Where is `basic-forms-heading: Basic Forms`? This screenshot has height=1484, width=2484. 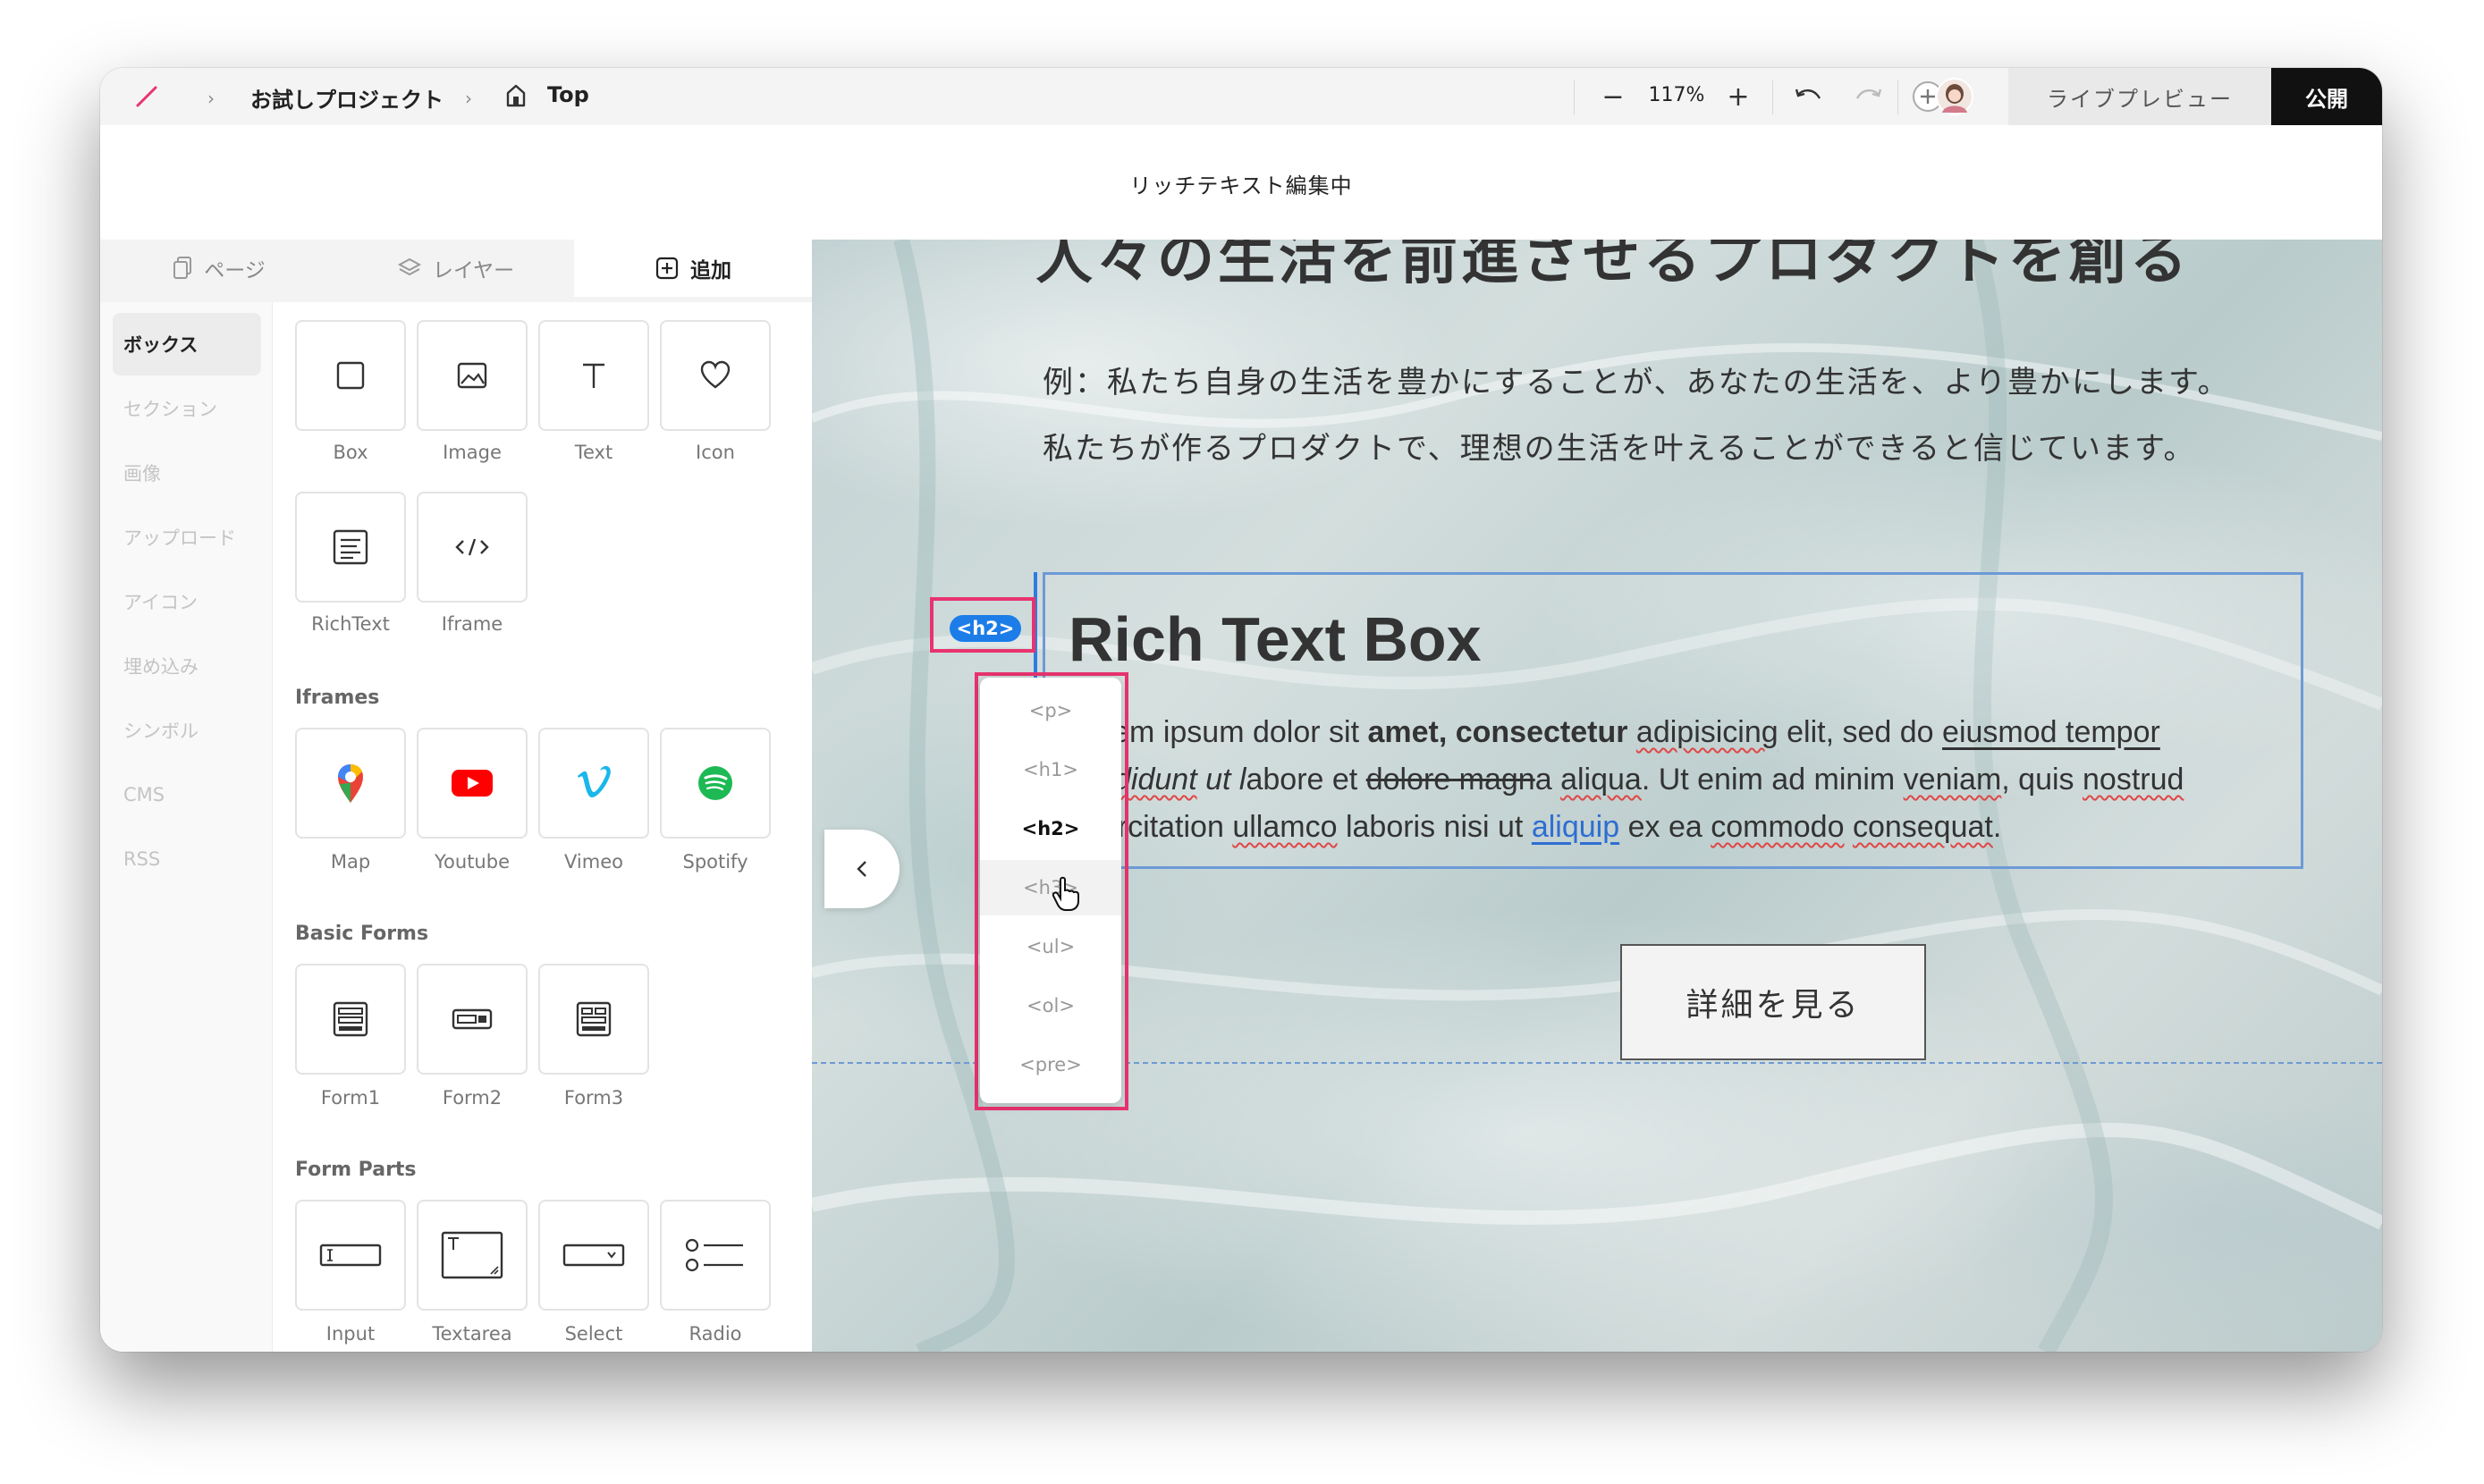 basic-forms-heading: Basic Forms is located at coordinates (362, 934).